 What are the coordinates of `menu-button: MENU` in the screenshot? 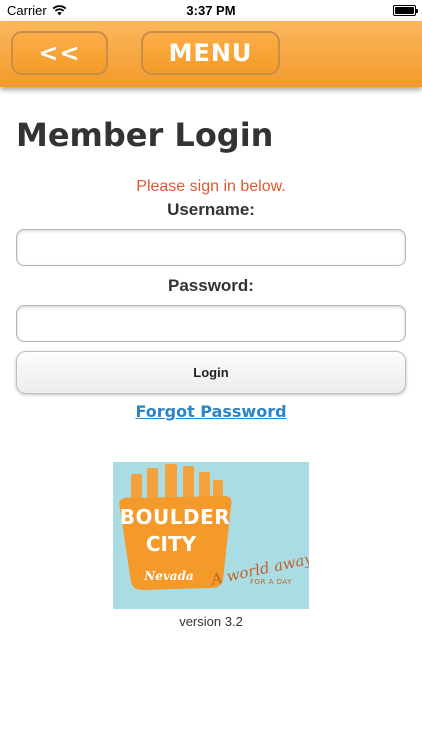 It's located at (210, 53).